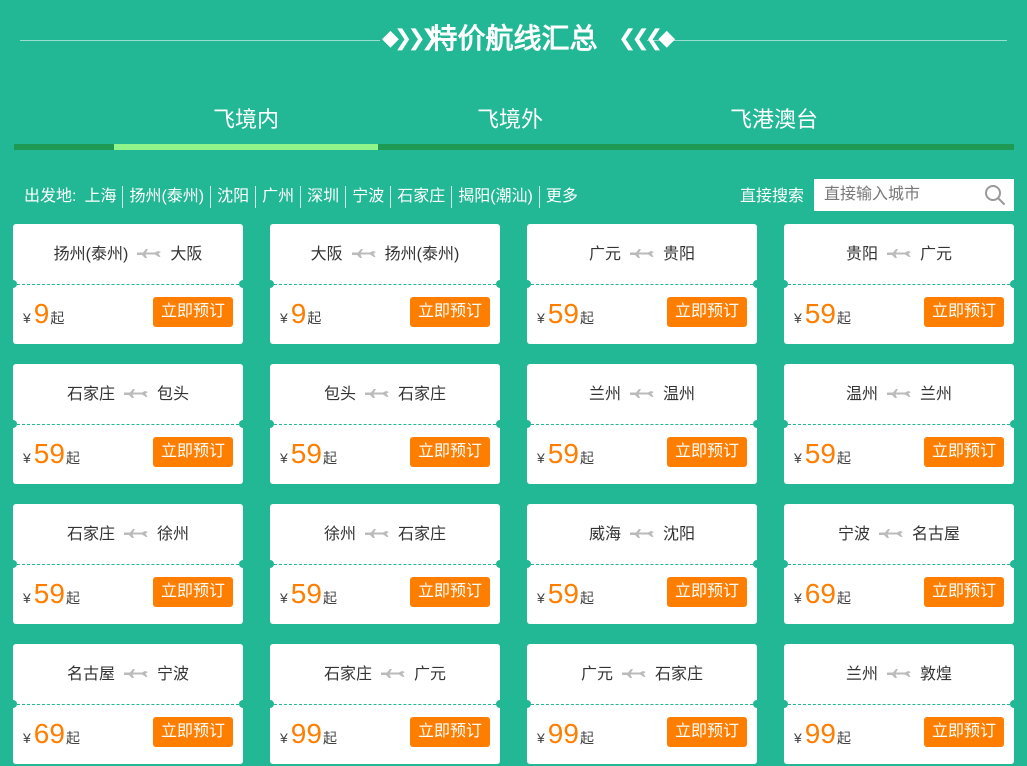 The height and width of the screenshot is (766, 1027). What do you see at coordinates (385, 394) in the screenshot?
I see `route-line: 包头 石家庄` at bounding box center [385, 394].